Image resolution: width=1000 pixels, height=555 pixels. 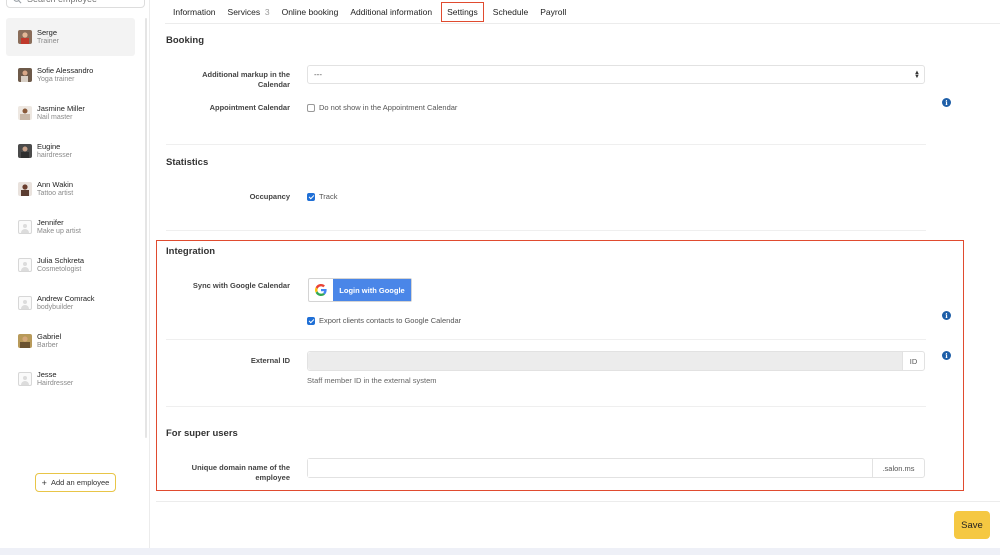 What do you see at coordinates (311, 320) in the screenshot?
I see `export-contacts-checkbox` at bounding box center [311, 320].